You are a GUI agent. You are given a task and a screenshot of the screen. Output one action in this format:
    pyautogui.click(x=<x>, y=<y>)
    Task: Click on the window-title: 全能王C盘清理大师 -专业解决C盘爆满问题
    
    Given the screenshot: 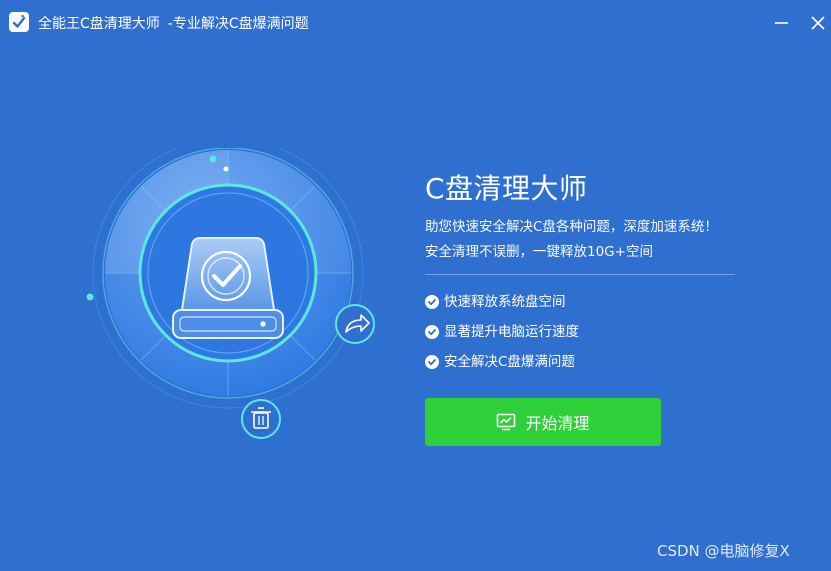 What is the action you would take?
    pyautogui.click(x=173, y=24)
    